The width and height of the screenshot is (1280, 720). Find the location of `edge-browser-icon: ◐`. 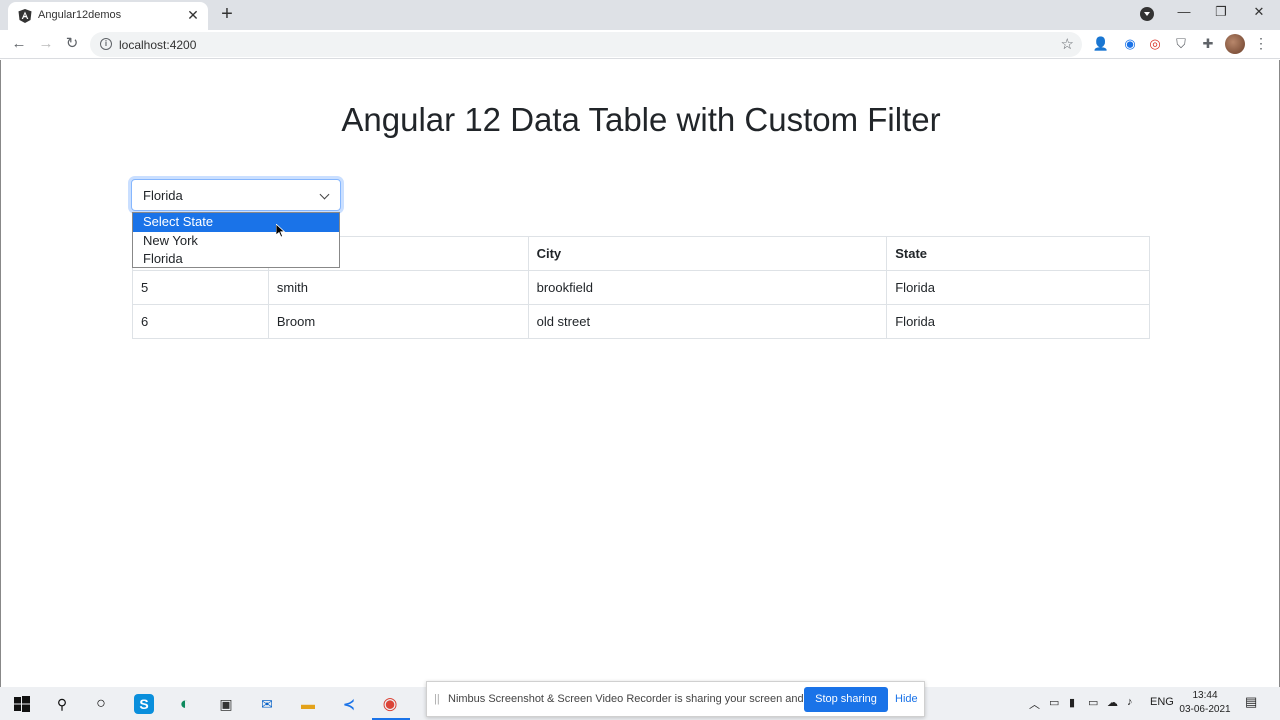

edge-browser-icon: ◐ is located at coordinates (185, 704).